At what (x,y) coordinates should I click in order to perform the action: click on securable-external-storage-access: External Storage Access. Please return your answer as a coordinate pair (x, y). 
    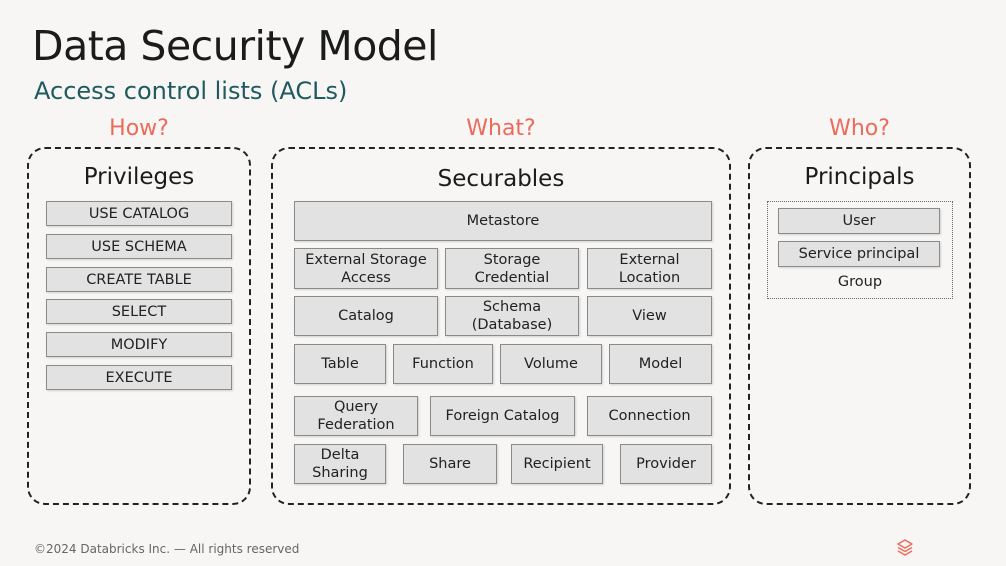
    Looking at the image, I should click on (366, 268).